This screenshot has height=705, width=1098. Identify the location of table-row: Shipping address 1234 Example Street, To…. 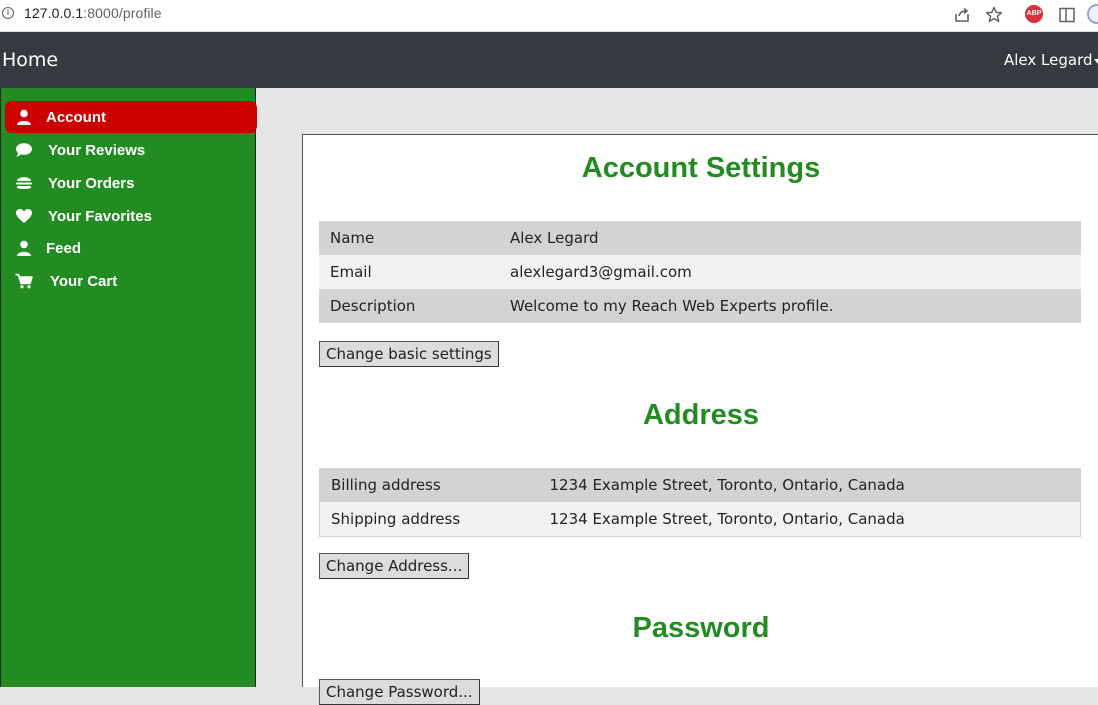
(700, 519).